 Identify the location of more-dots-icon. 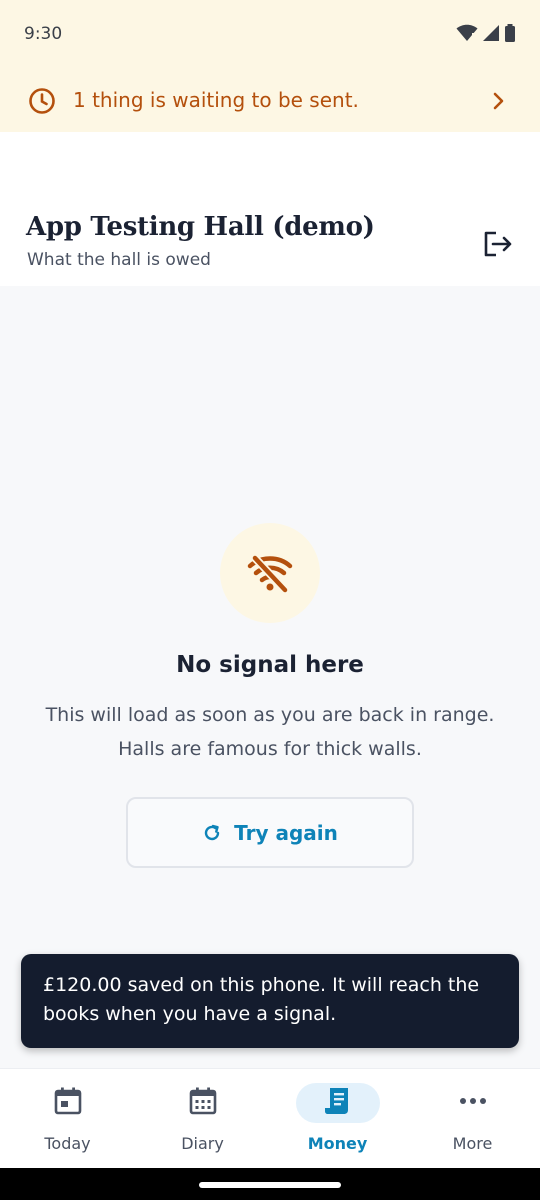
(473, 1101).